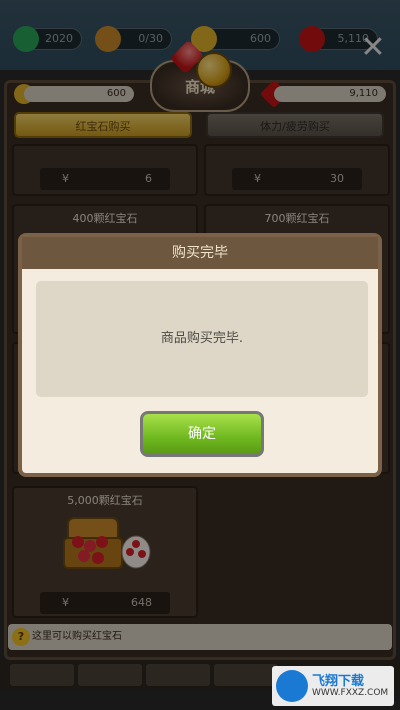  What do you see at coordinates (333, 686) in the screenshot?
I see `watermark: 飞翔下载 WWW.FXXZ.COM` at bounding box center [333, 686].